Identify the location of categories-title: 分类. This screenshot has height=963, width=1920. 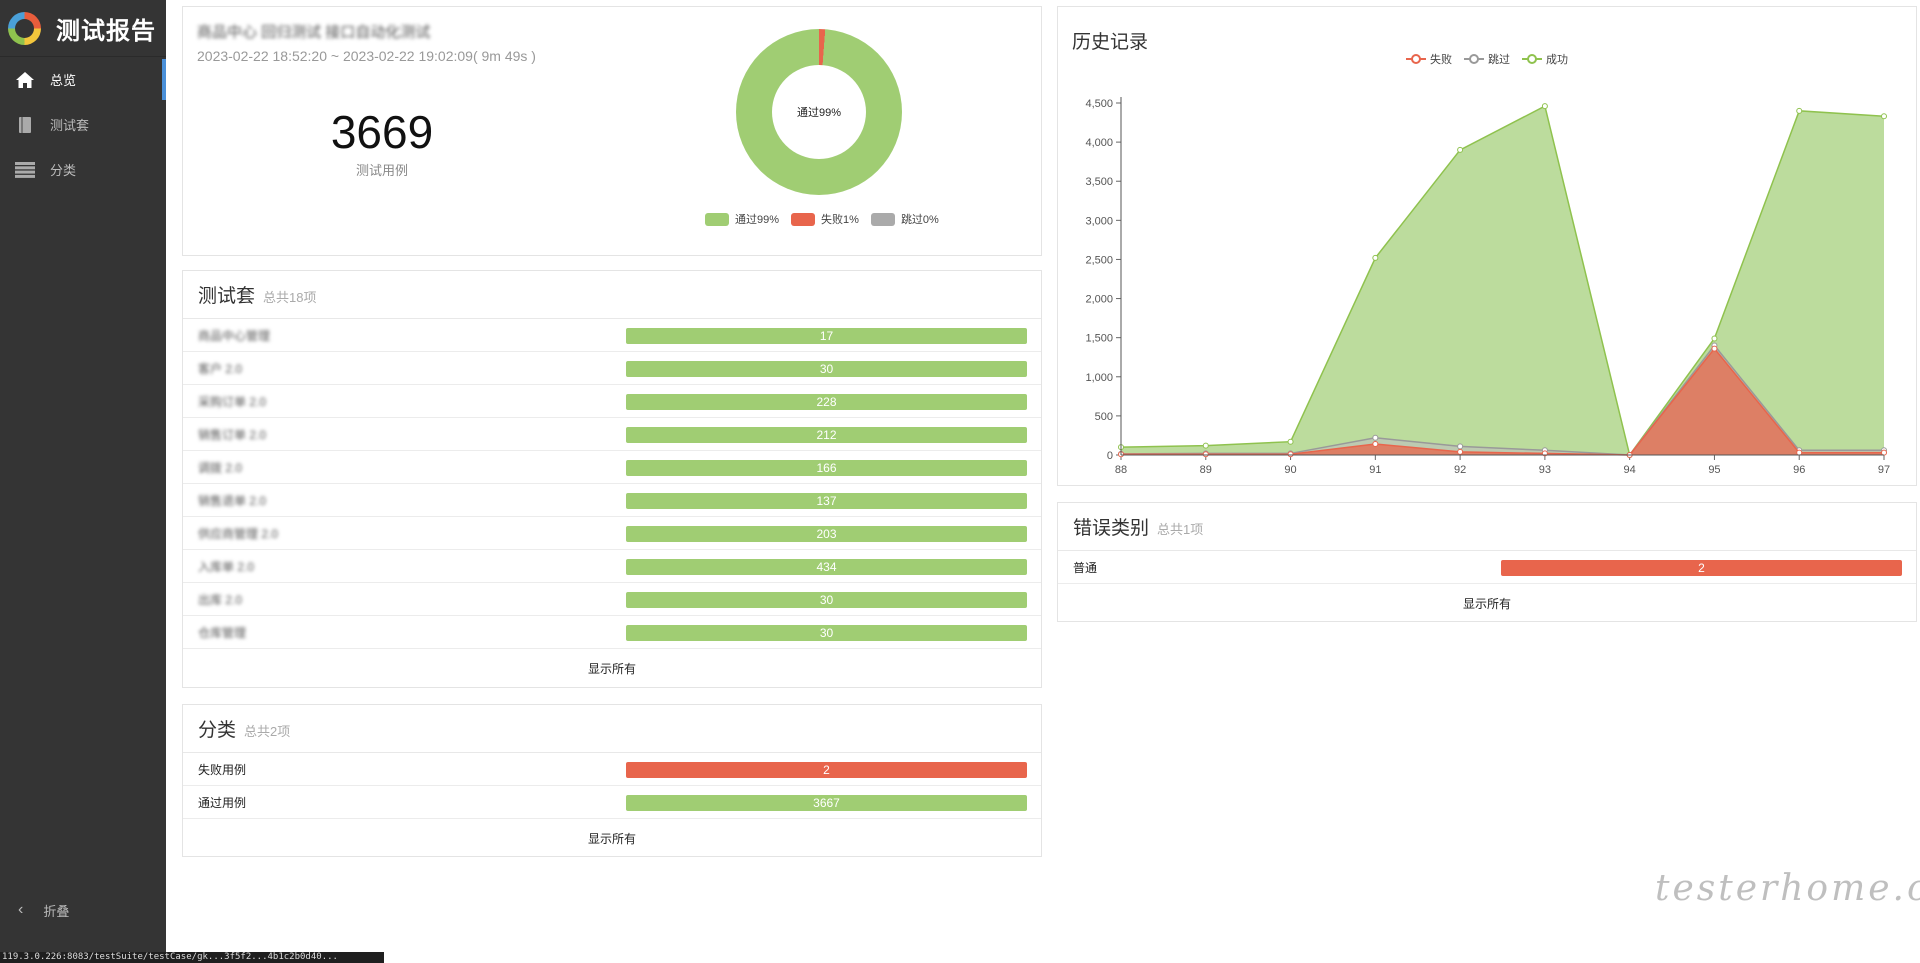
(217, 730).